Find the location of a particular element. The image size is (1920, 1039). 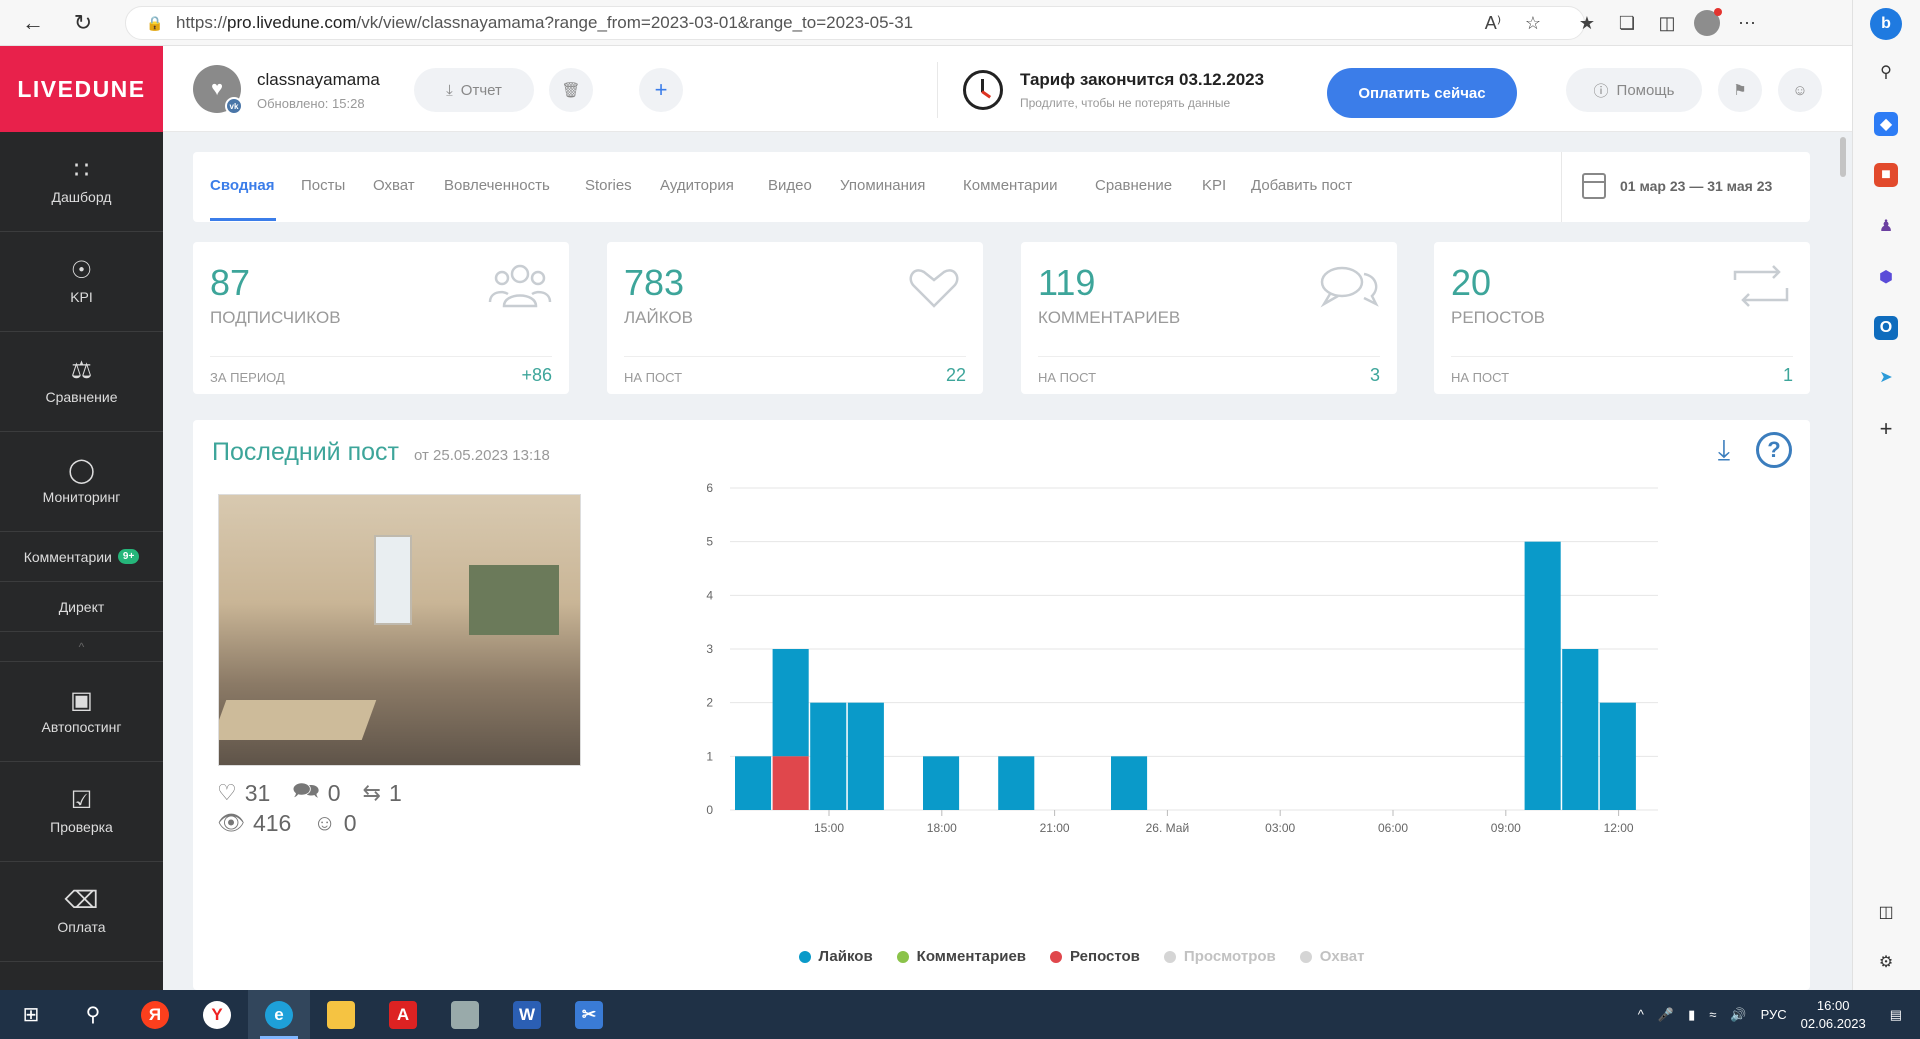

volume-icon: 🔊 is located at coordinates (1738, 1015).